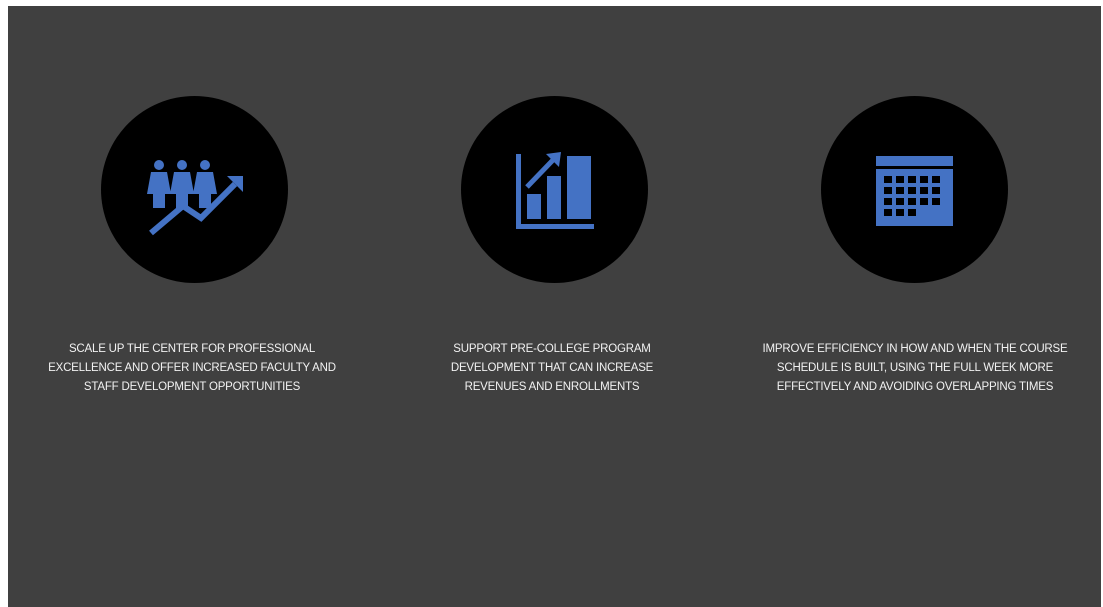 This screenshot has height=607, width=1103. I want to click on people-growth-icon, so click(195, 198).